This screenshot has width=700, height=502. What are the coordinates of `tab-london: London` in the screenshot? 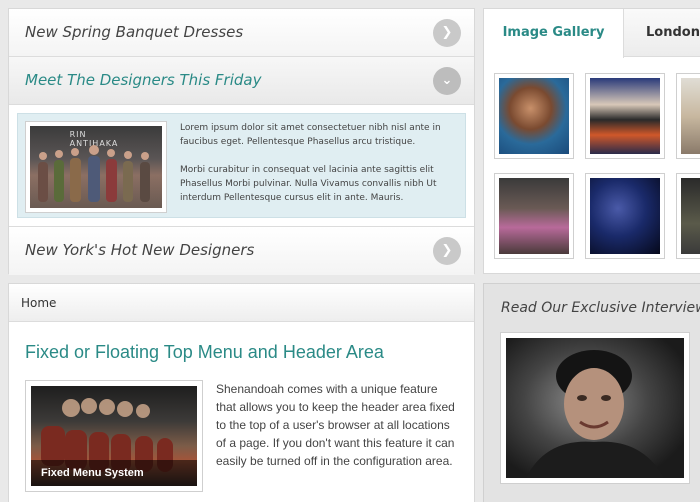 It's located at (673, 33).